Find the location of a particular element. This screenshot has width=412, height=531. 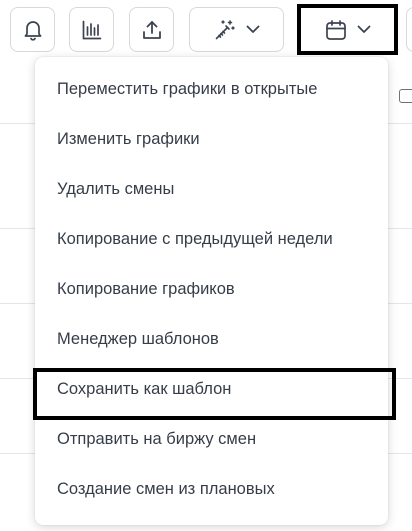

menu-item-label: Переместить графики в открытые is located at coordinates (187, 88).